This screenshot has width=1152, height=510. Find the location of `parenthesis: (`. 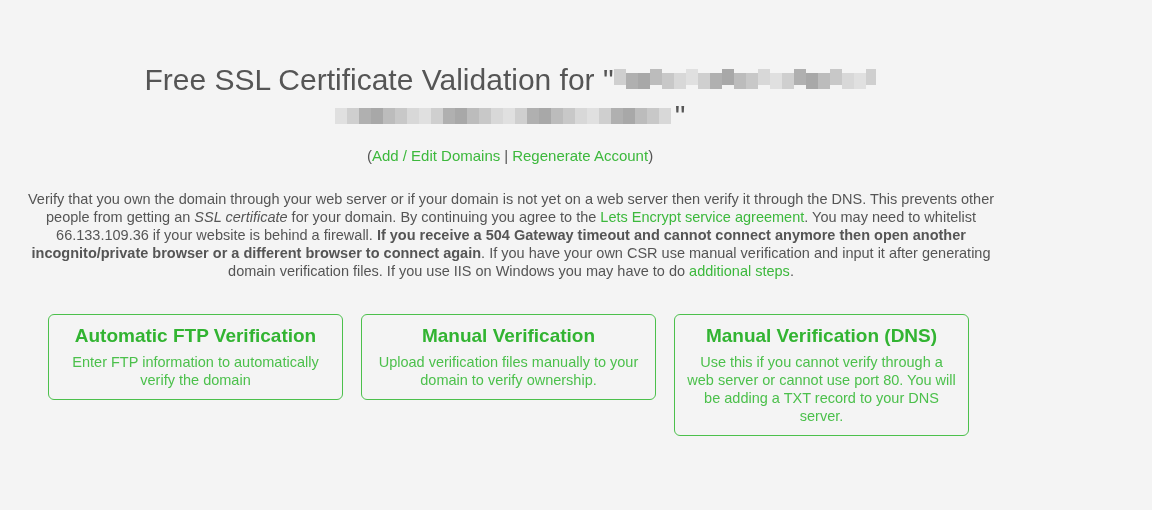

parenthesis: ( is located at coordinates (369, 155).